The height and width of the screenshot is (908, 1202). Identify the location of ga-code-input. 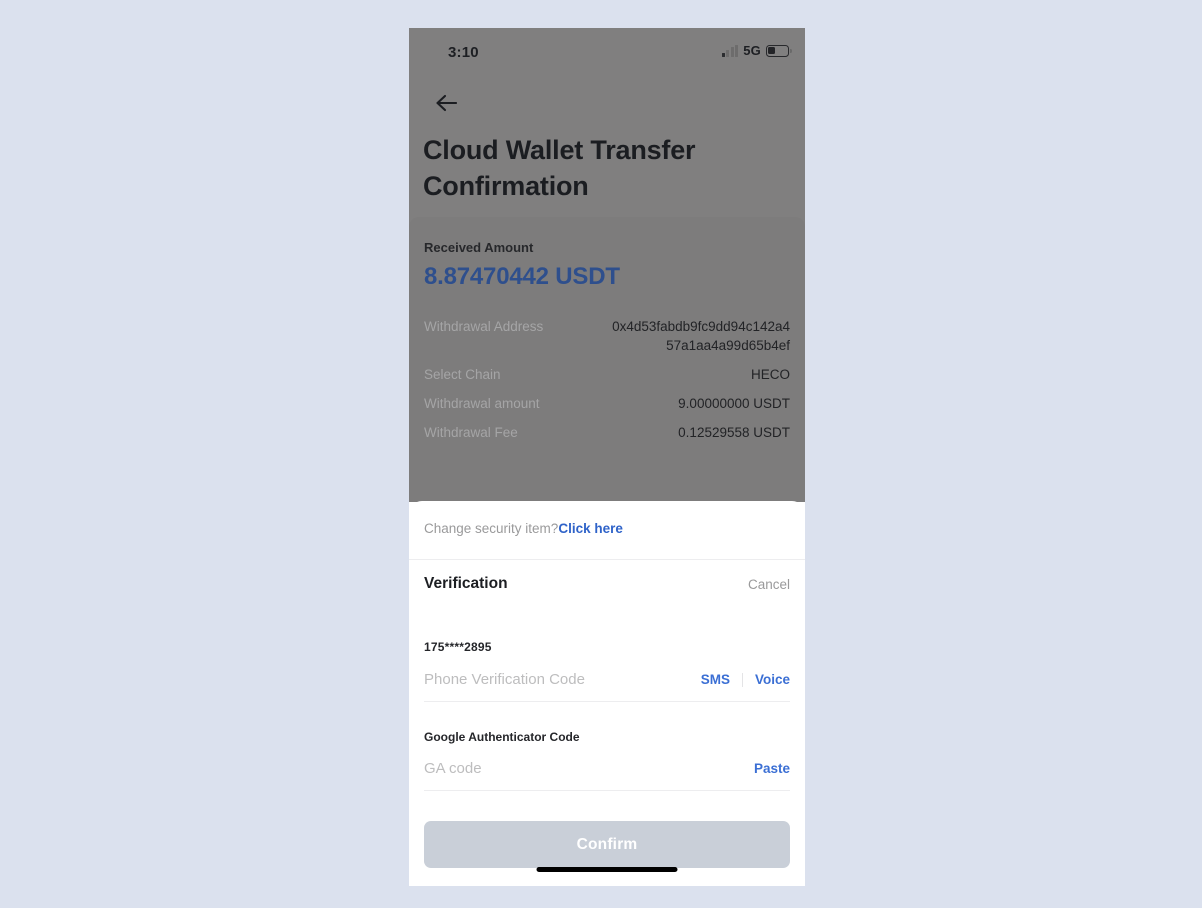
(589, 768).